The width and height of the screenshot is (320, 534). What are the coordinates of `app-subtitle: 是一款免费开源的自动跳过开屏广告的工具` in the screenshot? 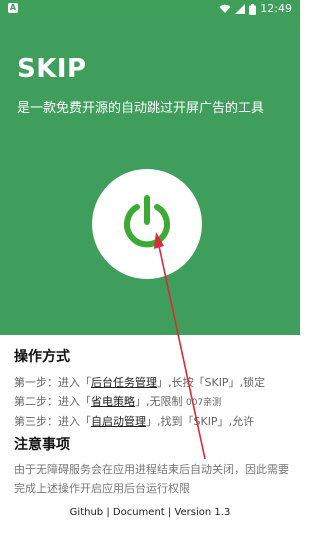 It's located at (141, 108).